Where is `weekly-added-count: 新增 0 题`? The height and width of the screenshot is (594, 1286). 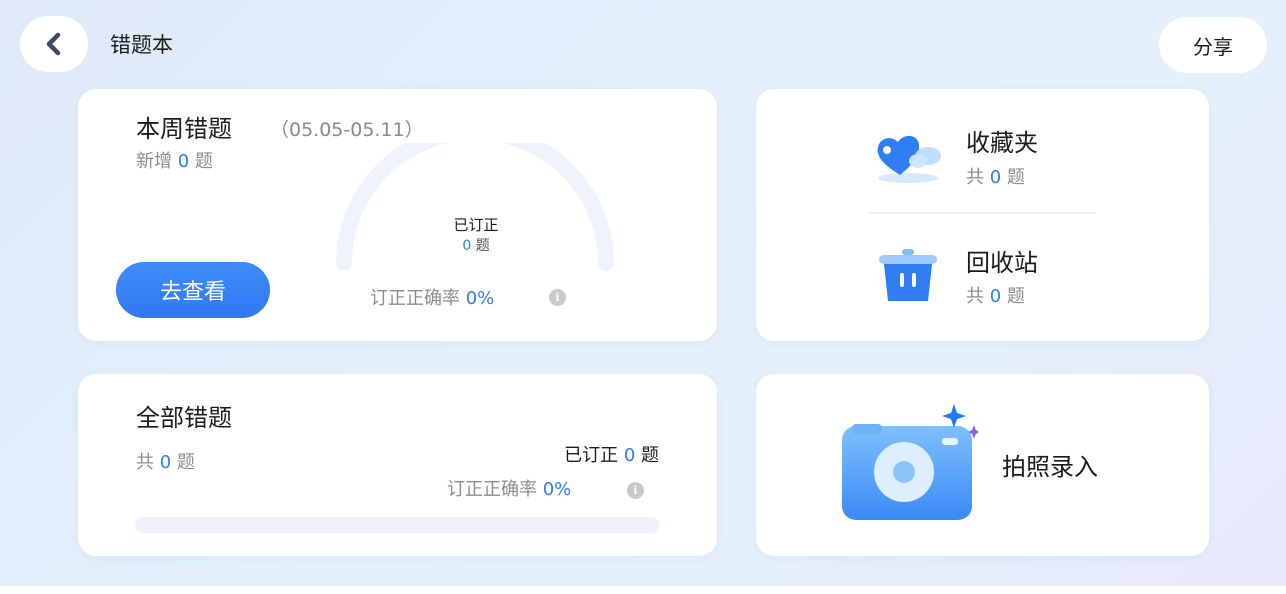
weekly-added-count: 新增 0 题 is located at coordinates (174, 161).